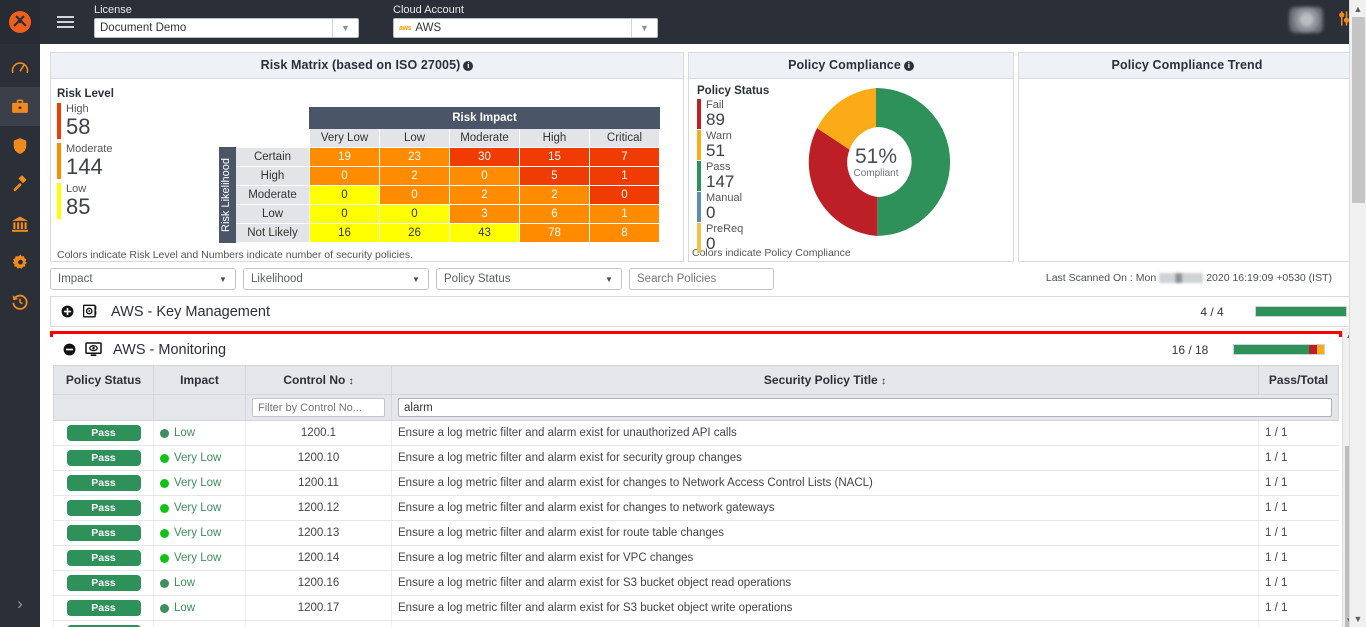  What do you see at coordinates (272, 157) in the screenshot?
I see `likelihood-row-header: Certain` at bounding box center [272, 157].